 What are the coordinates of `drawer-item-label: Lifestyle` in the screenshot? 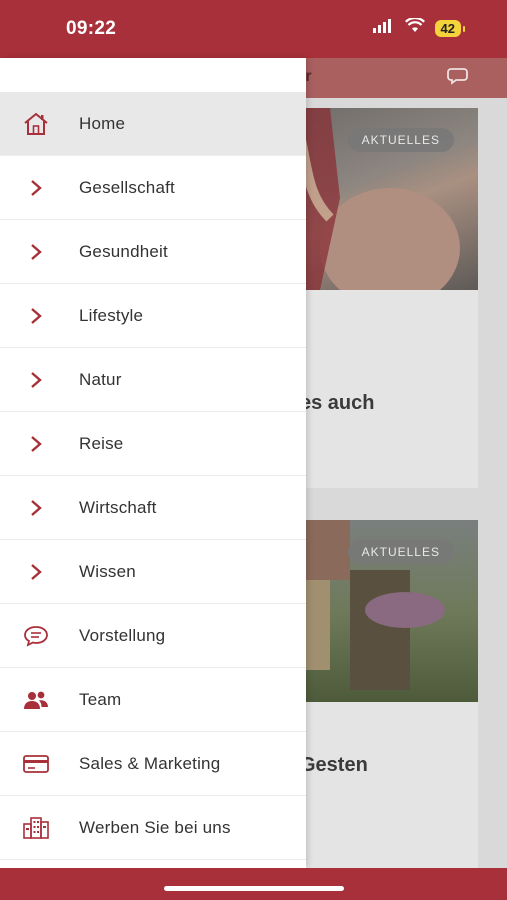 It's located at (111, 315).